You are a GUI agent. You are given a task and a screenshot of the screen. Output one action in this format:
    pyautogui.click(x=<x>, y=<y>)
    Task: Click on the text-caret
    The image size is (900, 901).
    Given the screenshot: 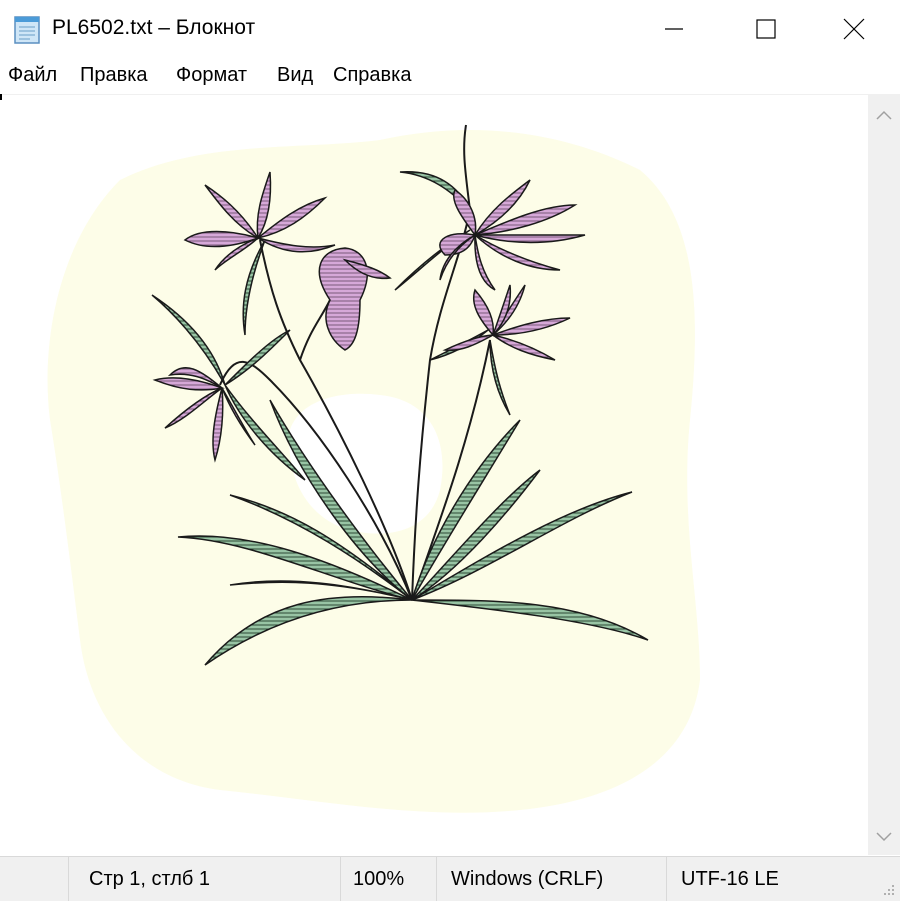 What is the action you would take?
    pyautogui.click(x=1, y=97)
    